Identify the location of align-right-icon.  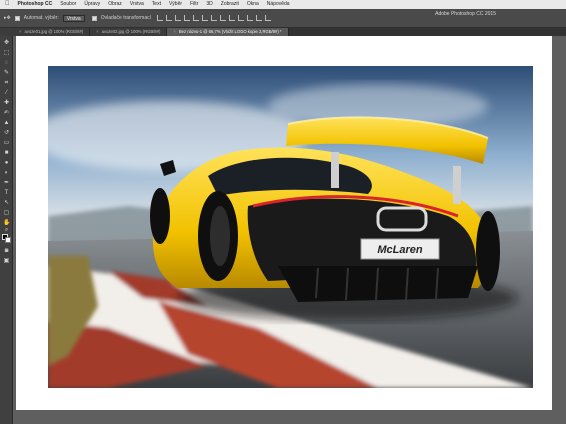
(205, 18).